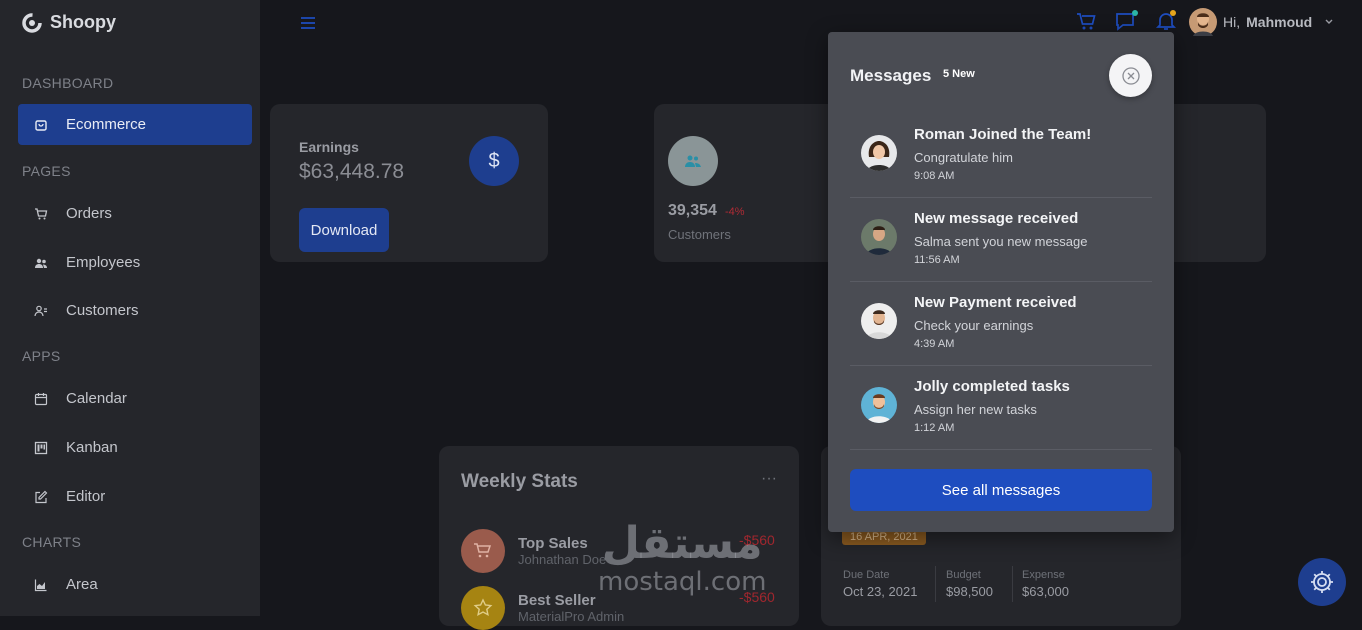 Image resolution: width=1362 pixels, height=630 pixels. What do you see at coordinates (135, 398) in the screenshot?
I see `sidebar-item-calendar: Calendar` at bounding box center [135, 398].